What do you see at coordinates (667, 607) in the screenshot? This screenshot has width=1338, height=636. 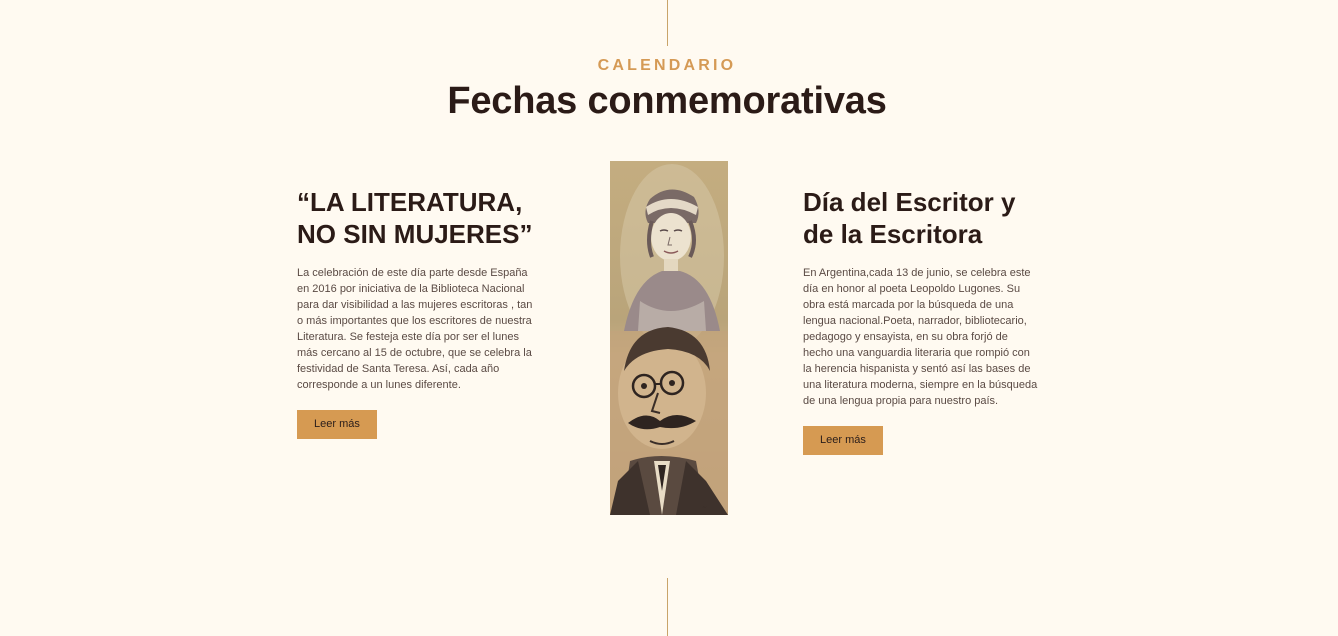 I see `bottom-divider-line` at bounding box center [667, 607].